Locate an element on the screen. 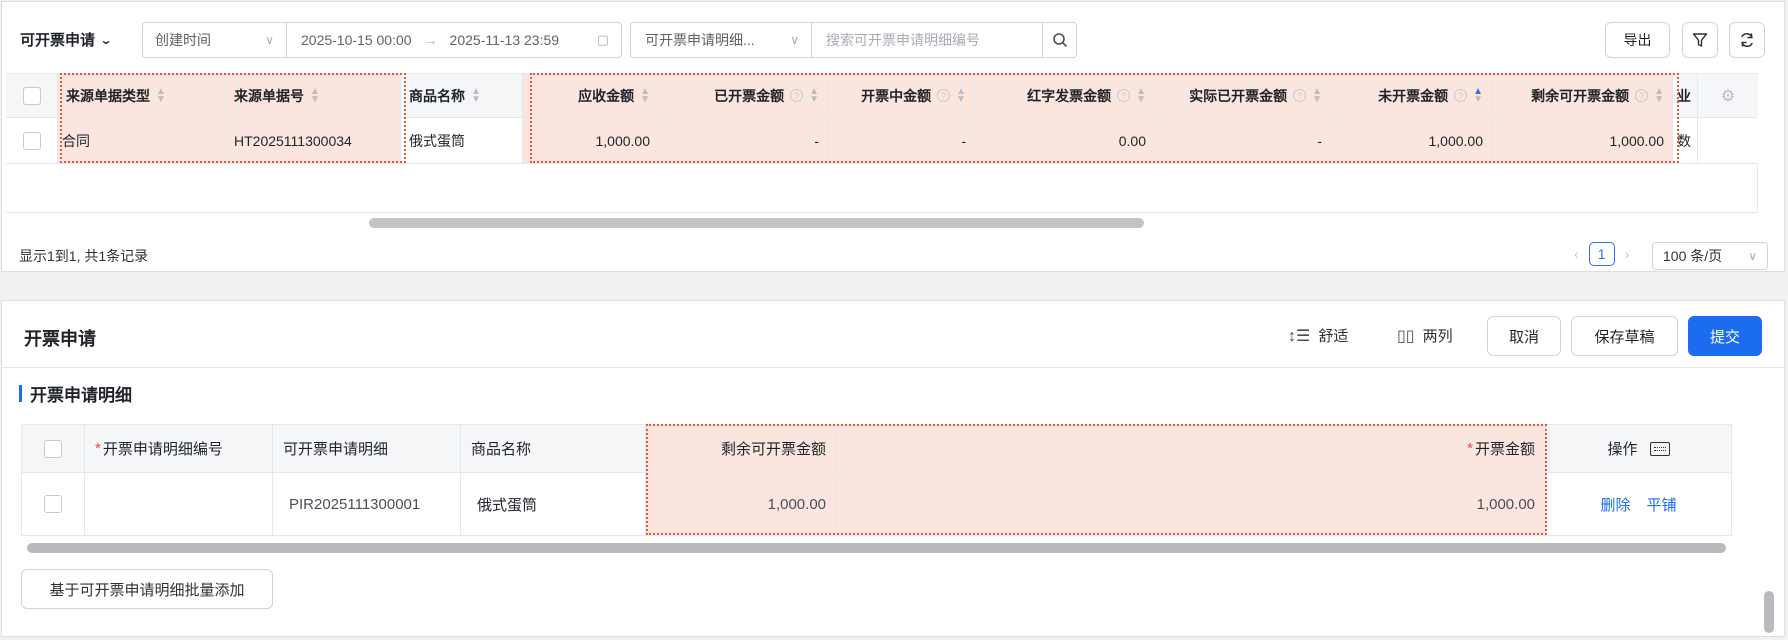 This screenshot has height=640, width=1788. cell-remaining: 1,000.00 is located at coordinates (1582, 140).